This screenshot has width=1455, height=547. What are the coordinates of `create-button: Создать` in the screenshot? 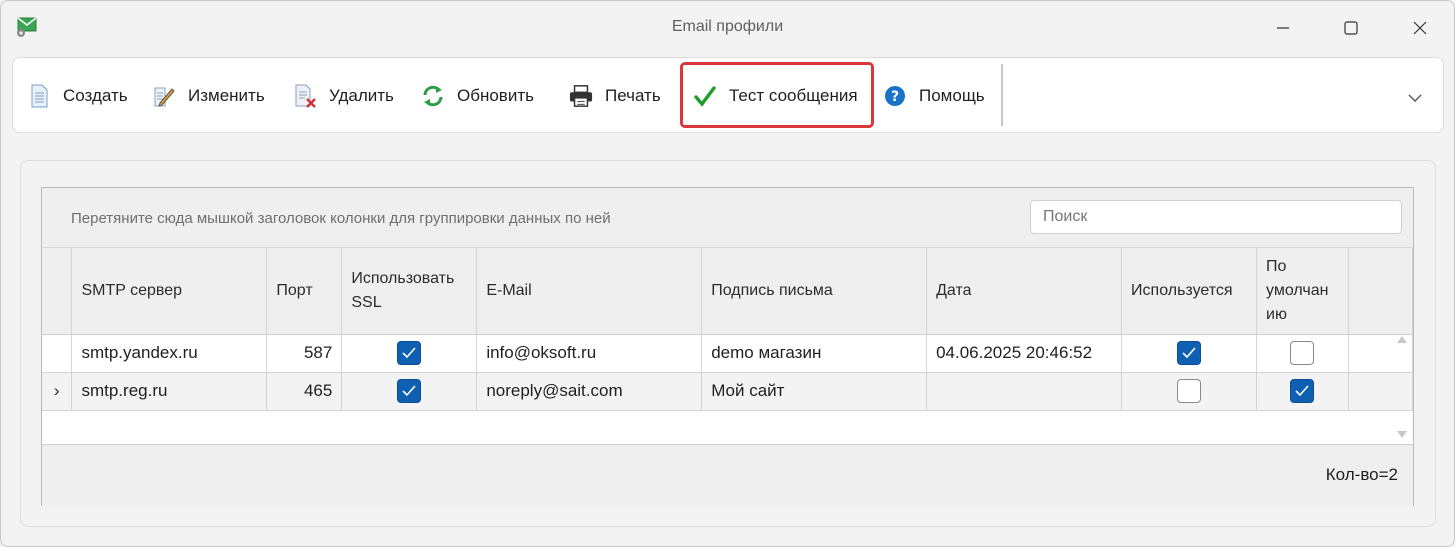 It's located at (77, 96).